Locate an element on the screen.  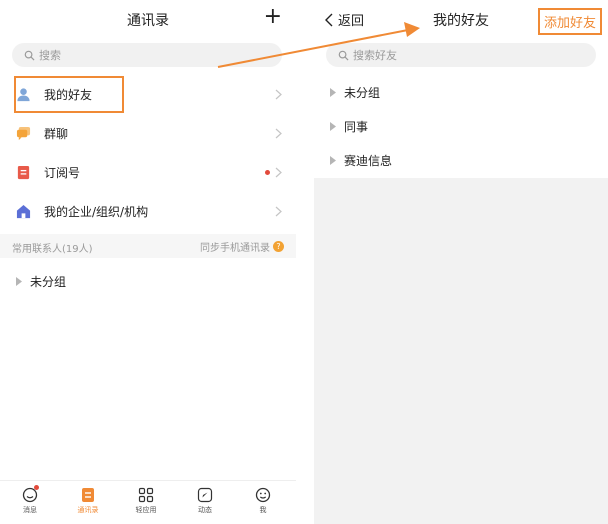
group-label: 赛迪信息 is located at coordinates (368, 160).